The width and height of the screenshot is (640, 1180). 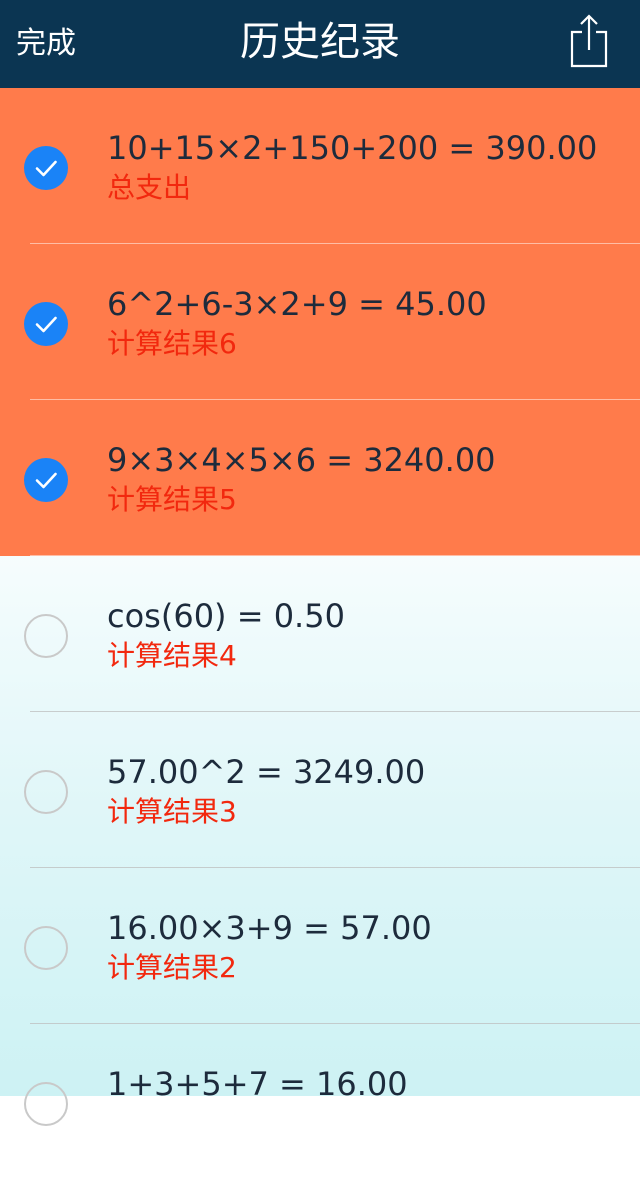 What do you see at coordinates (301, 460) in the screenshot?
I see `calculation-expression: 9×3×4×5×6 = 3240.00` at bounding box center [301, 460].